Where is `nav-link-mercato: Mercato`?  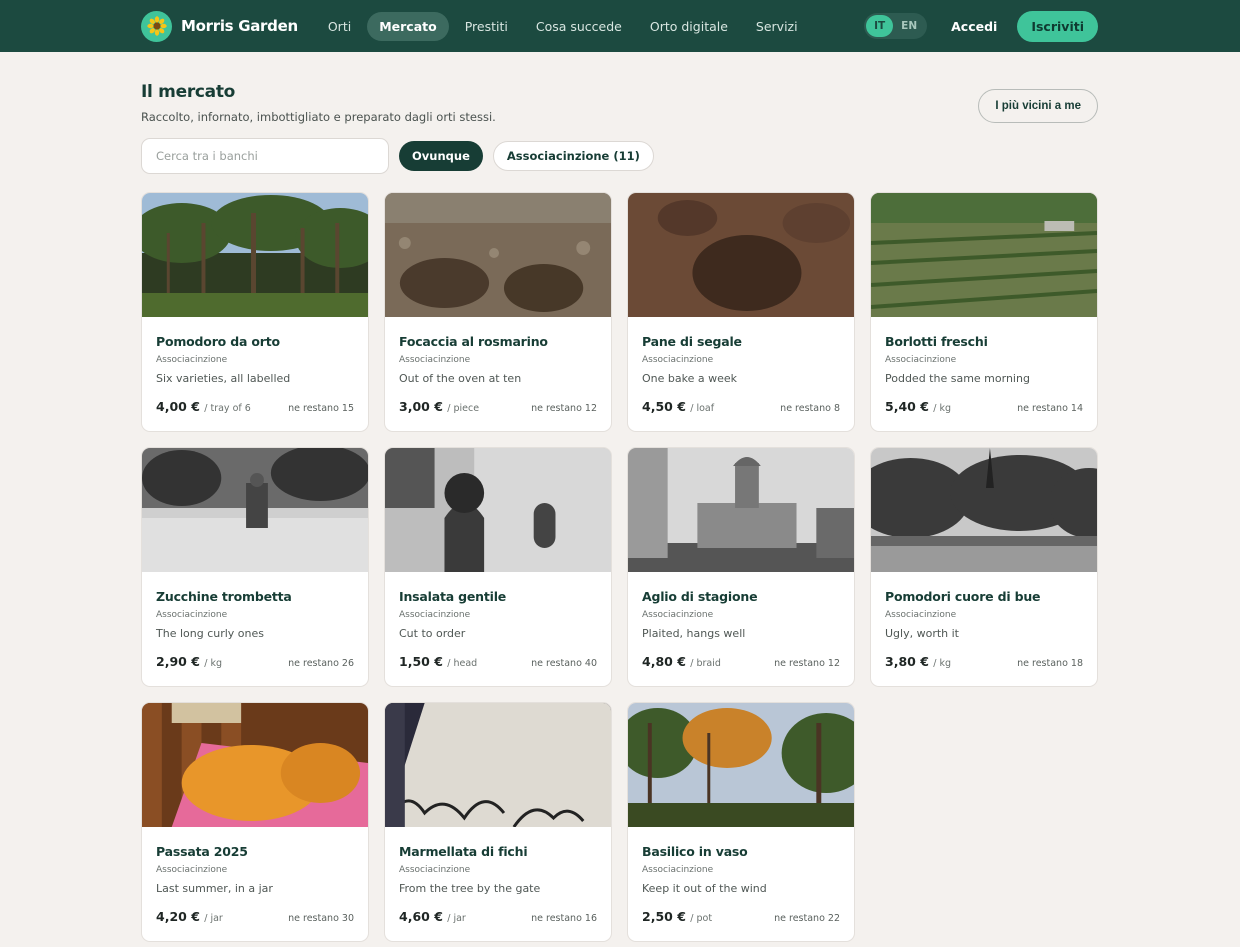
nav-link-mercato: Mercato is located at coordinates (408, 26).